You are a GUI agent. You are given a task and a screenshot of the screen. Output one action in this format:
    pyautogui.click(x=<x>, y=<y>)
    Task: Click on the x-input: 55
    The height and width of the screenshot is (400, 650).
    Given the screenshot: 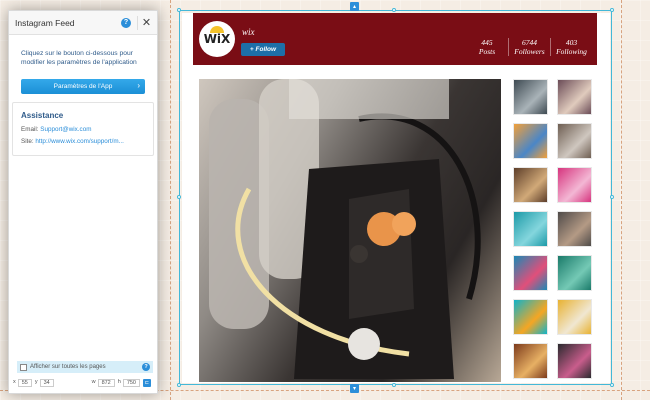 What is the action you would take?
    pyautogui.click(x=24, y=383)
    